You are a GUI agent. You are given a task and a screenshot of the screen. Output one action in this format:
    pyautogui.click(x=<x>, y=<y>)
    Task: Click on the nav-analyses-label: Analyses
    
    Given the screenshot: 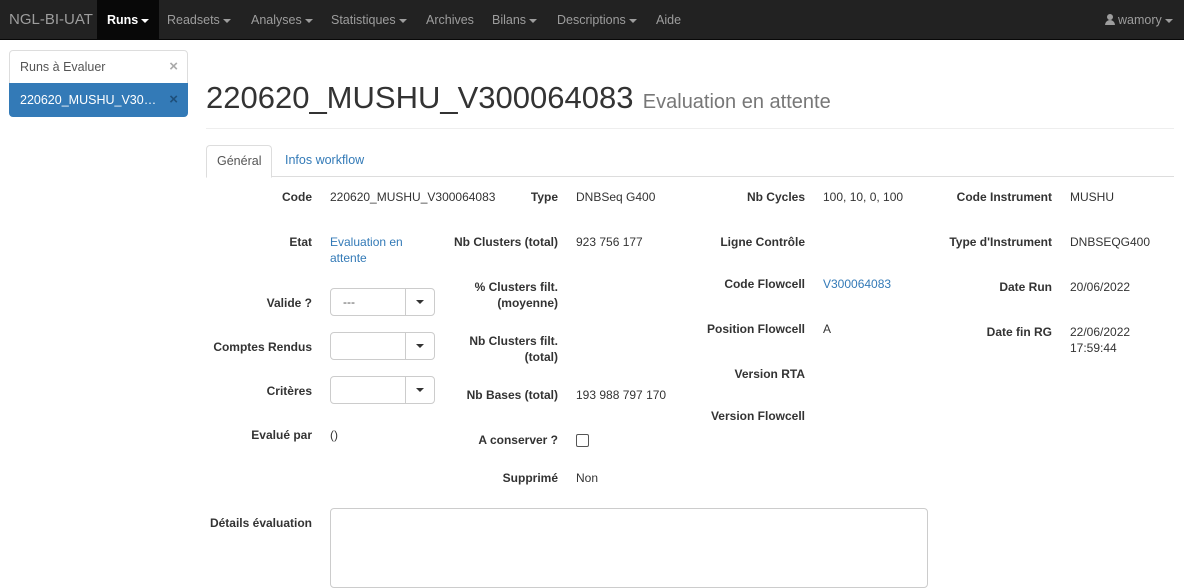 What is the action you would take?
    pyautogui.click(x=276, y=20)
    